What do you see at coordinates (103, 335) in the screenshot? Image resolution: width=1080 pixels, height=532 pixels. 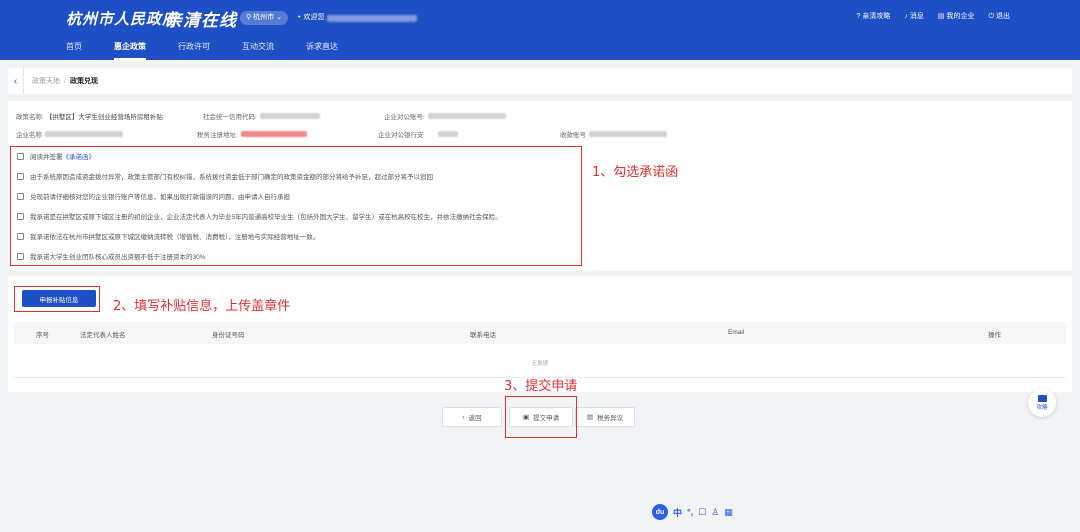 I see `col-legal-rep: 法定代表人姓名` at bounding box center [103, 335].